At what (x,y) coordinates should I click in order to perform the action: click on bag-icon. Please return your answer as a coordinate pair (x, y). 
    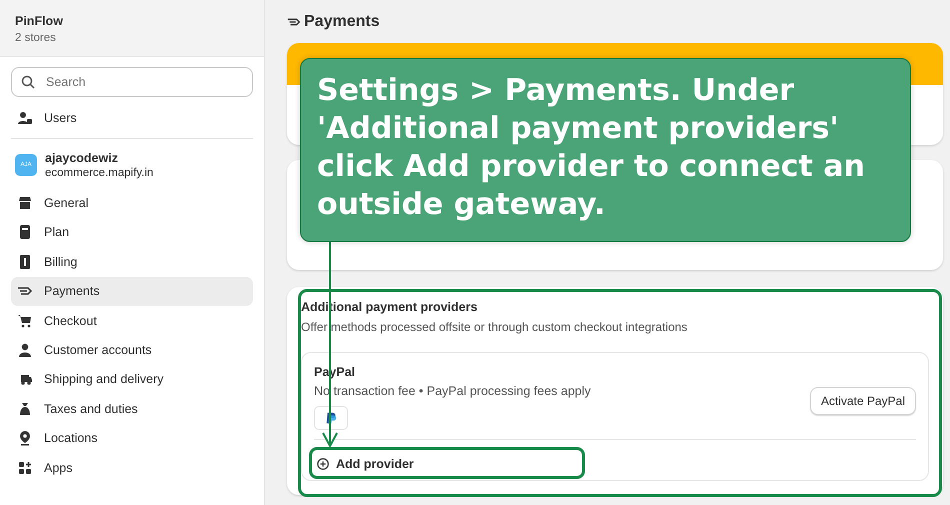
    Looking at the image, I should click on (25, 408).